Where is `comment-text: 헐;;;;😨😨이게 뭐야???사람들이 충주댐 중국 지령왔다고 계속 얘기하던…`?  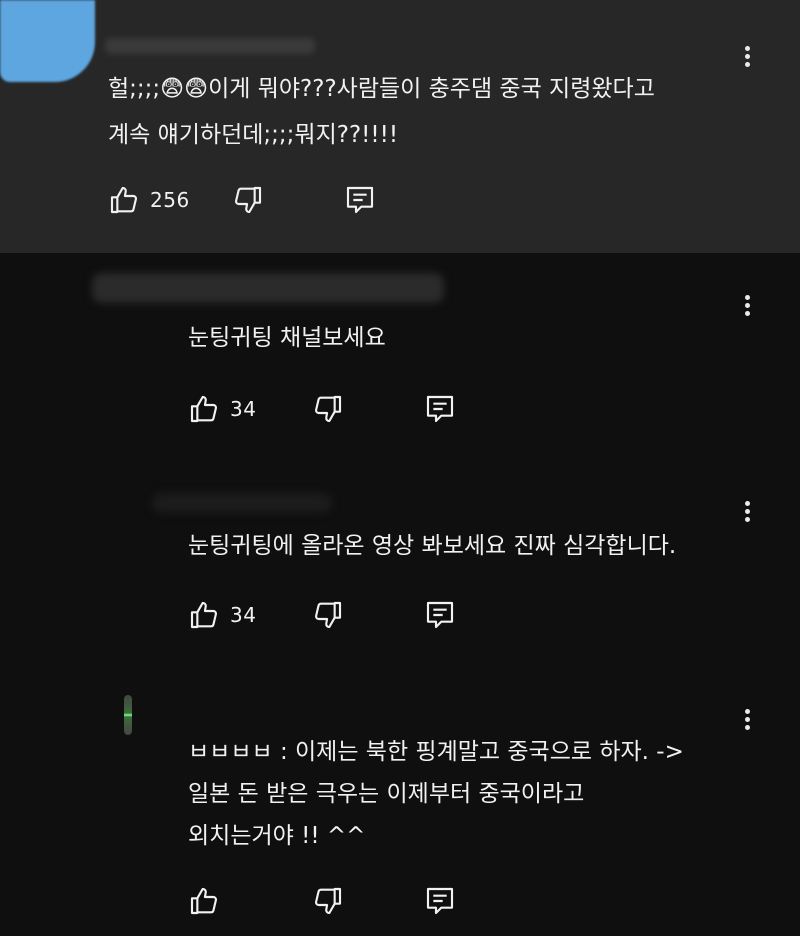
comment-text: 헐;;;;😨😨이게 뭐야???사람들이 충주댐 중국 지령왔다고 계속 얘기하던… is located at coordinates (381, 112).